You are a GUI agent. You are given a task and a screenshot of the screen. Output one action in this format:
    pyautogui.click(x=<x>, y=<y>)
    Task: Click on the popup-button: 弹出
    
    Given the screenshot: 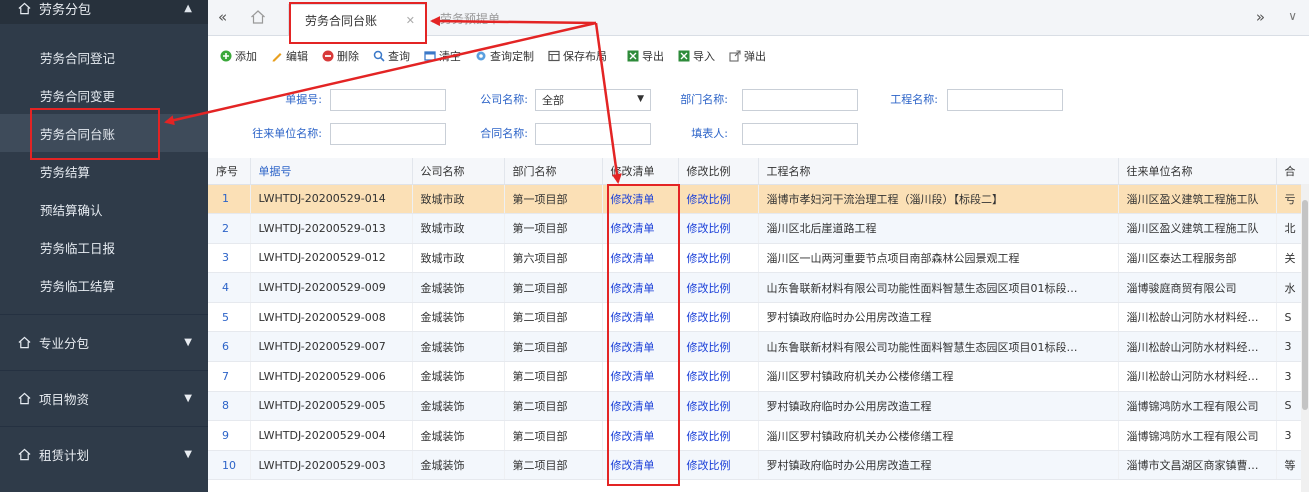 What is the action you would take?
    pyautogui.click(x=747, y=56)
    